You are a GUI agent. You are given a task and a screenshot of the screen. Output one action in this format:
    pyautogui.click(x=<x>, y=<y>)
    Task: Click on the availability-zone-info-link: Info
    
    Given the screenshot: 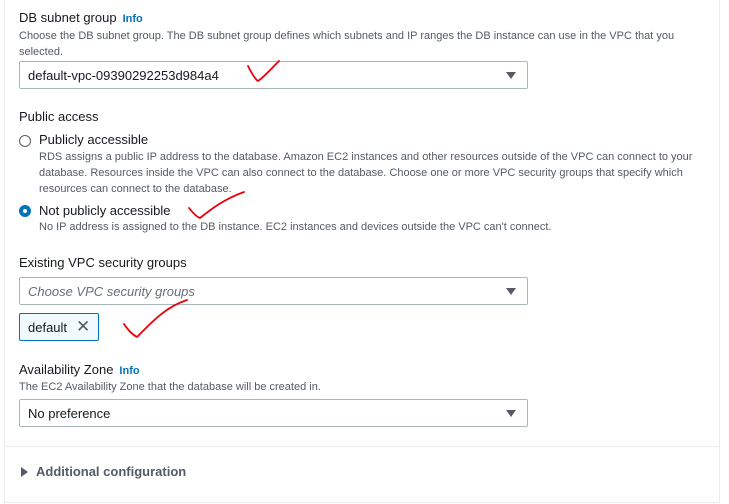 What is the action you would take?
    pyautogui.click(x=129, y=371)
    